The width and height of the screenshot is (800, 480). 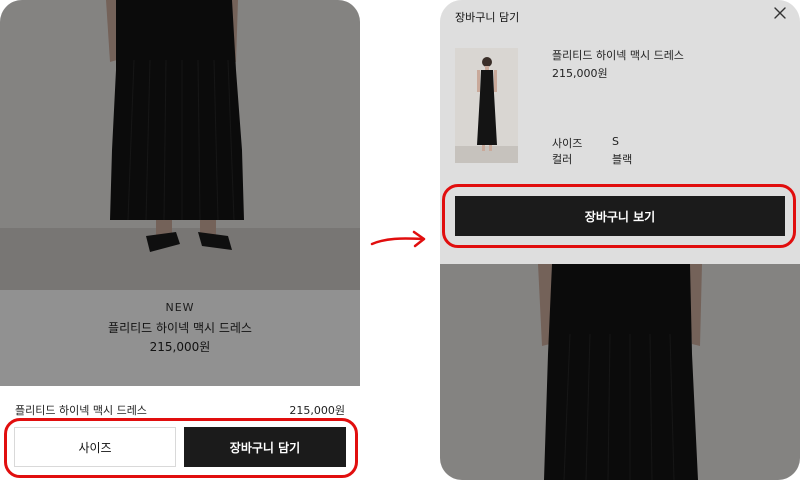 I want to click on option-value-size: S, so click(x=615, y=141).